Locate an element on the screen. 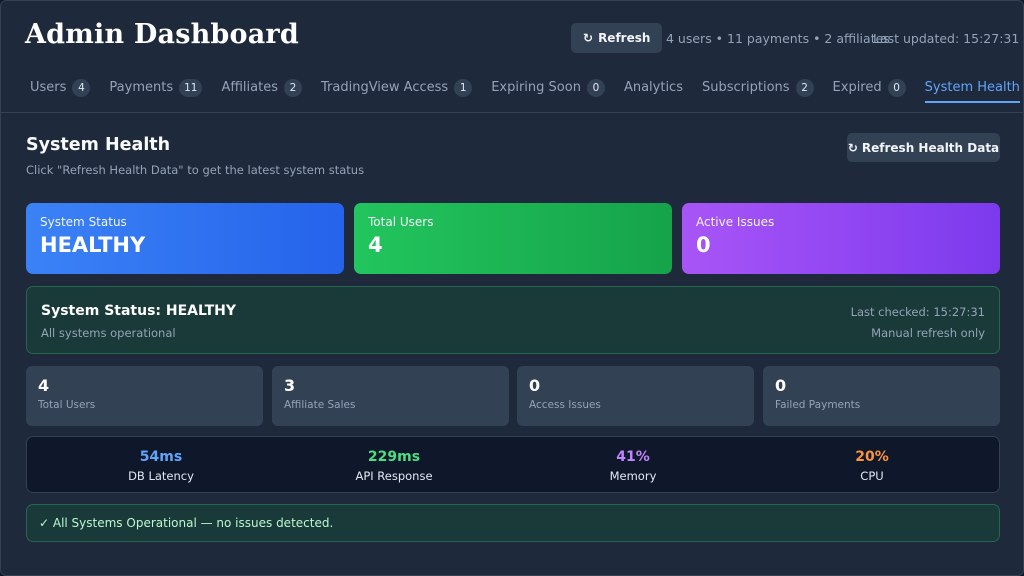 The width and height of the screenshot is (1024, 576). metric-access-issues: 0 Access Issues is located at coordinates (635, 396).